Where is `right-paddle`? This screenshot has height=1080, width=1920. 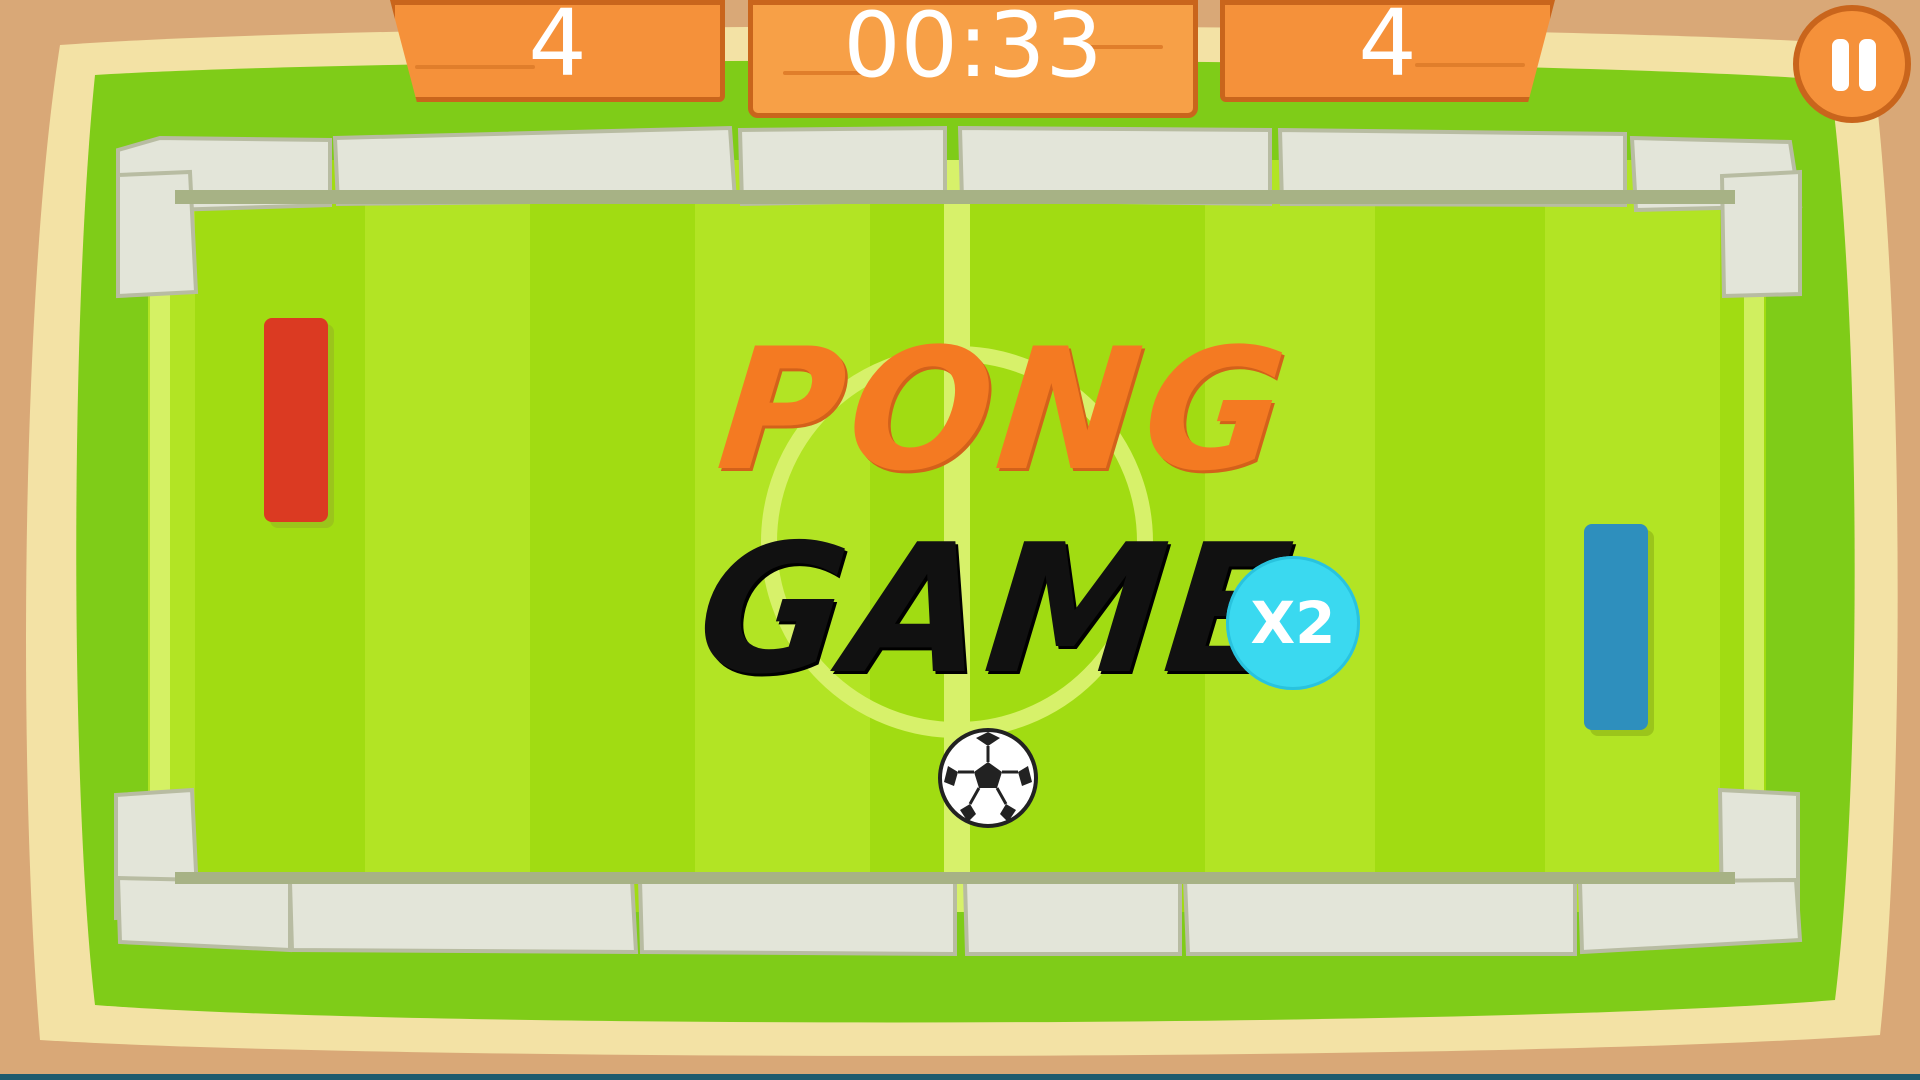 right-paddle is located at coordinates (1616, 627).